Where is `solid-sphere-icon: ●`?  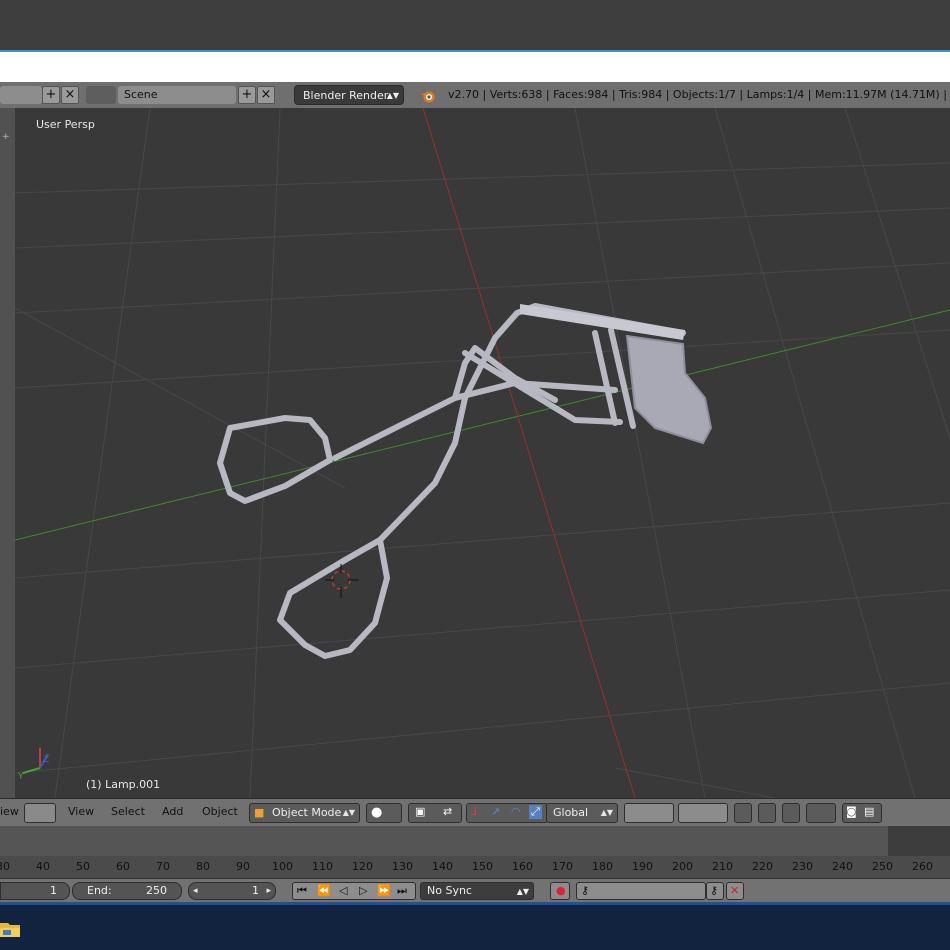
solid-sphere-icon: ● is located at coordinates (377, 812).